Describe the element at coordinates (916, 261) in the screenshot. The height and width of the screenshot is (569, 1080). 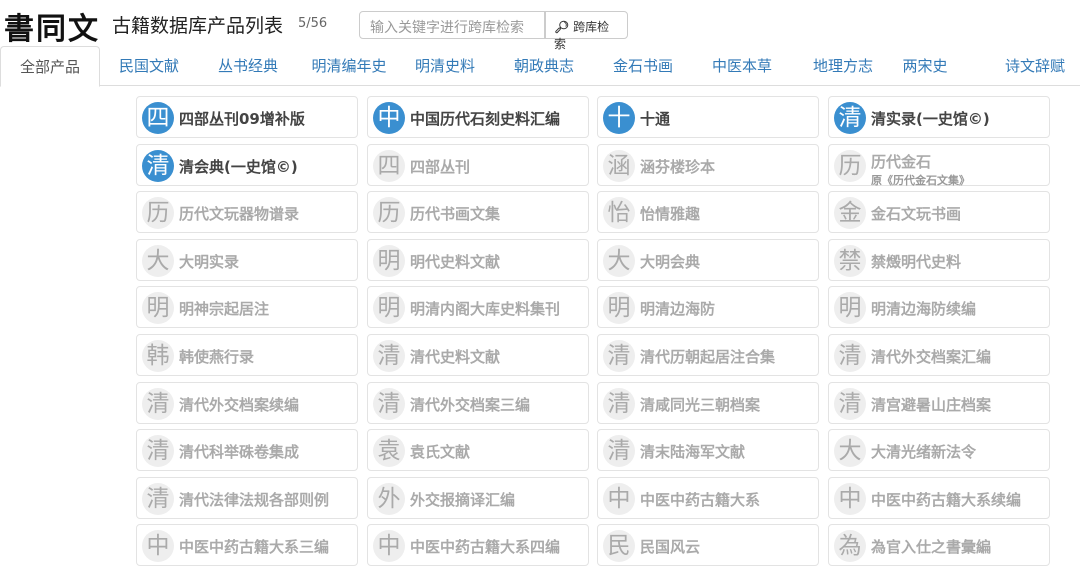
I see `product-name: 禁燬明代史料` at that location.